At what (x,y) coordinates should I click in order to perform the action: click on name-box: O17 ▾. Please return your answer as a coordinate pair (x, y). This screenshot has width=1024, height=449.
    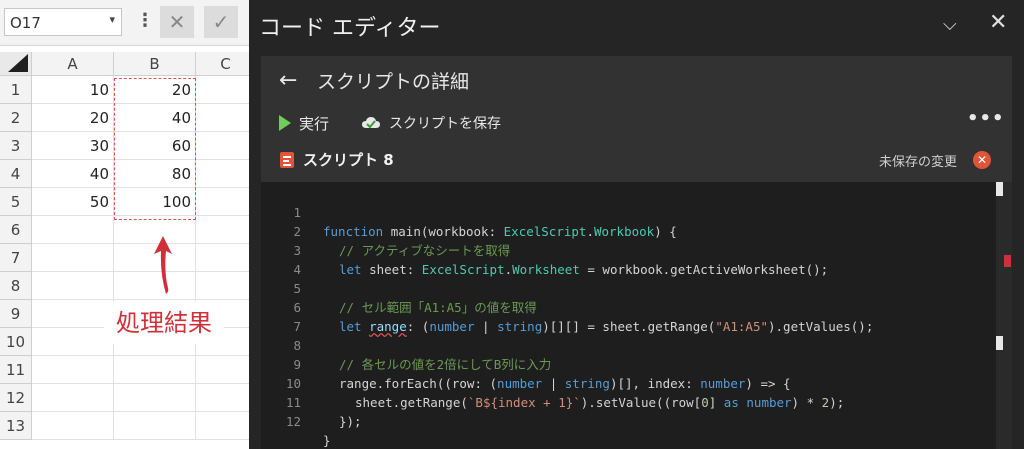
    Looking at the image, I should click on (63, 22).